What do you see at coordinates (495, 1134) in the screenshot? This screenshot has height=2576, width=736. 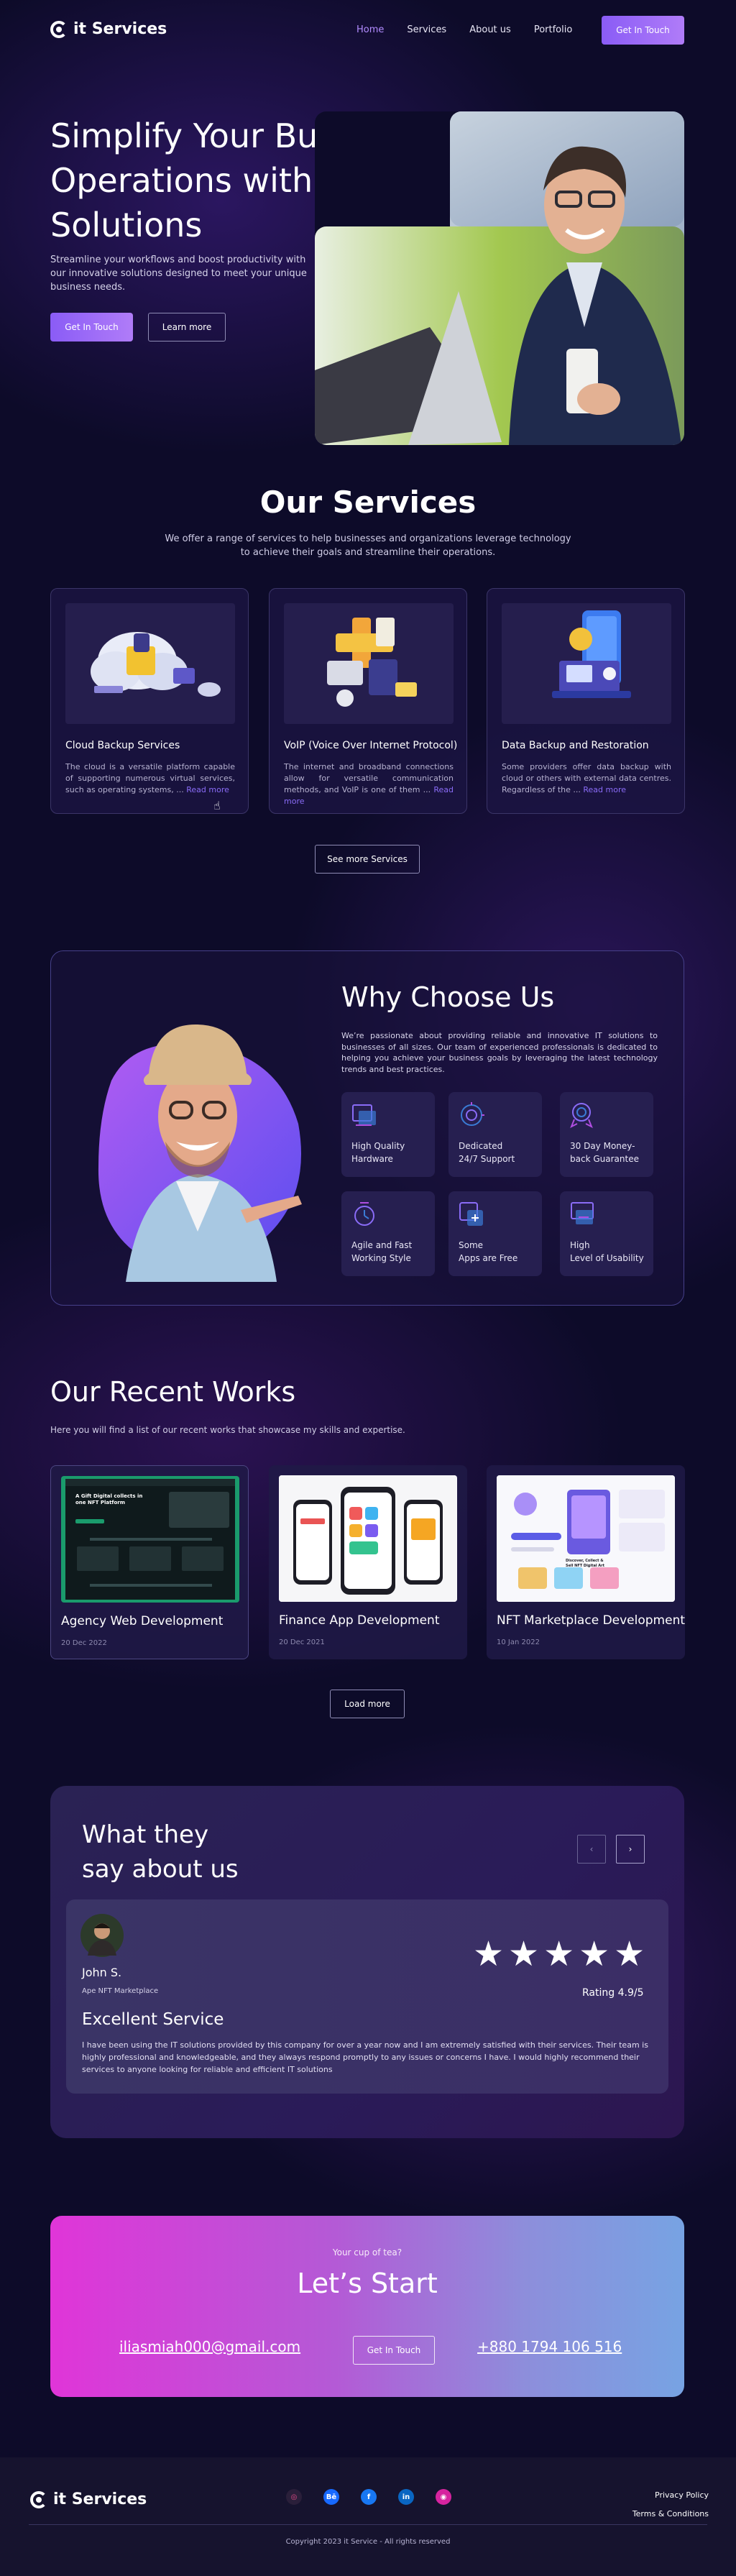 I see `feature-card: Dedicated 24/7 Support` at bounding box center [495, 1134].